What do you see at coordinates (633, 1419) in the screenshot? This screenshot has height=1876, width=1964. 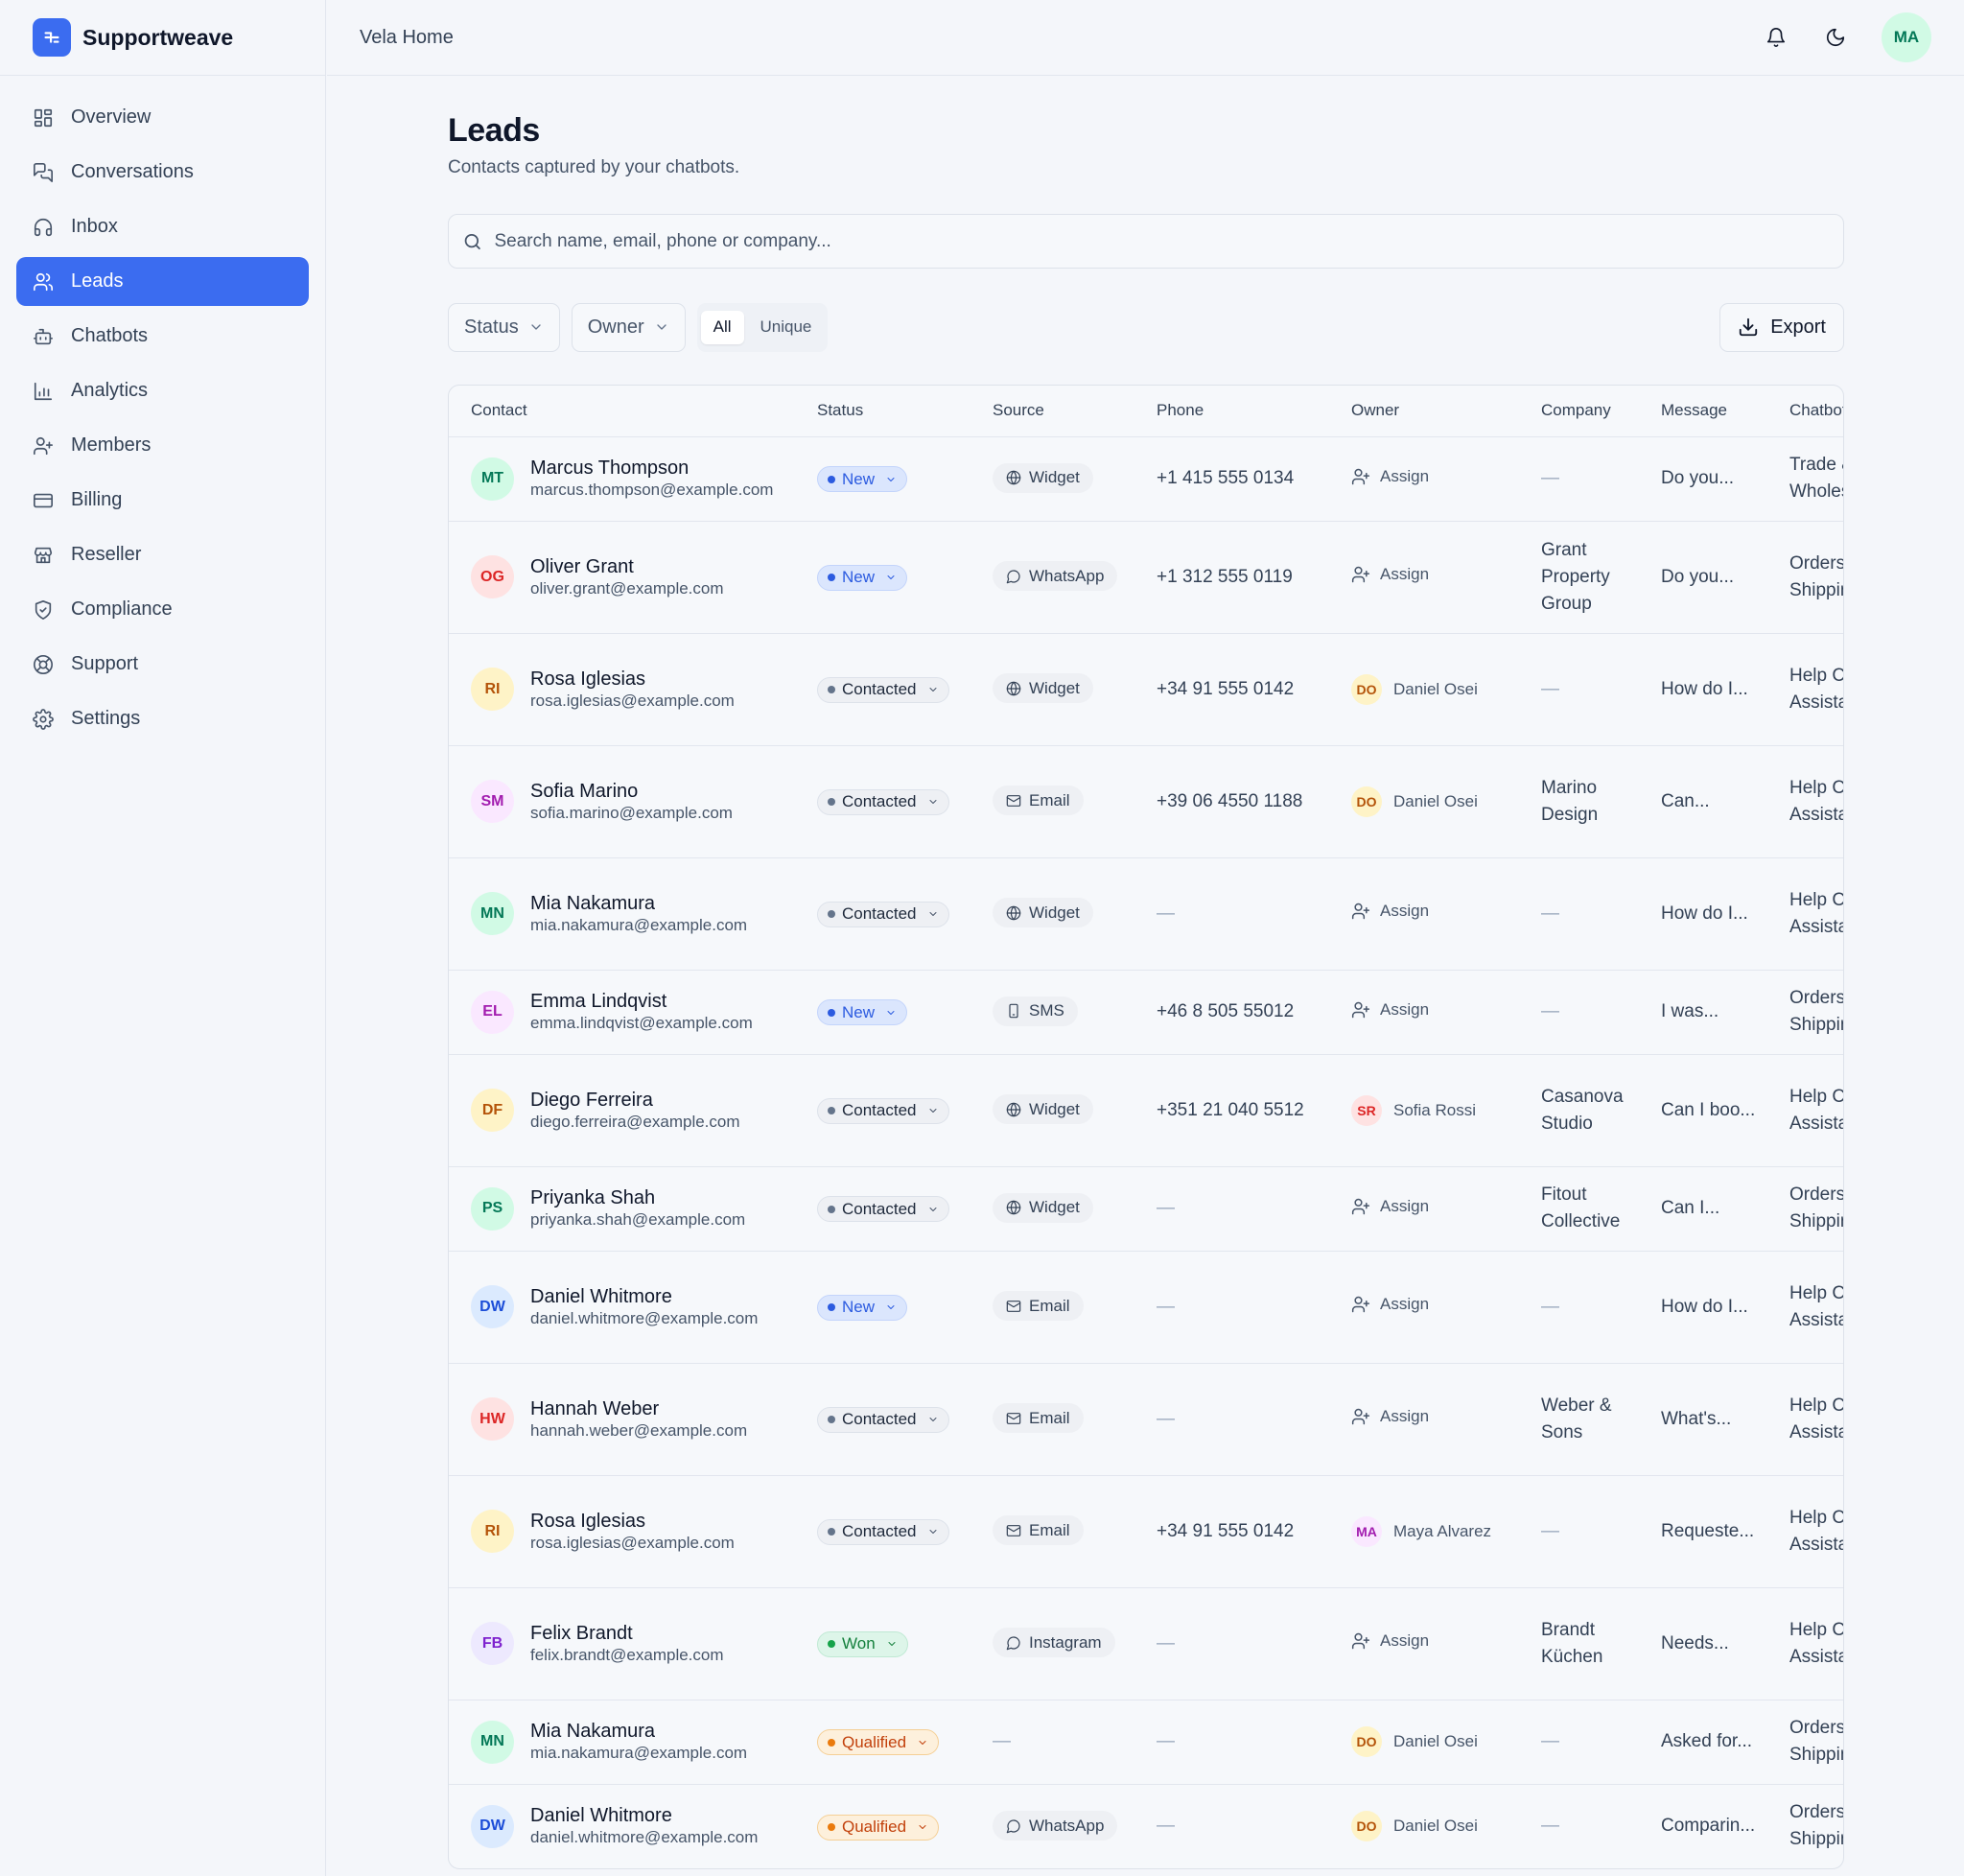 I see `contact: HW Hannah Weber hannah.weber@example.com` at bounding box center [633, 1419].